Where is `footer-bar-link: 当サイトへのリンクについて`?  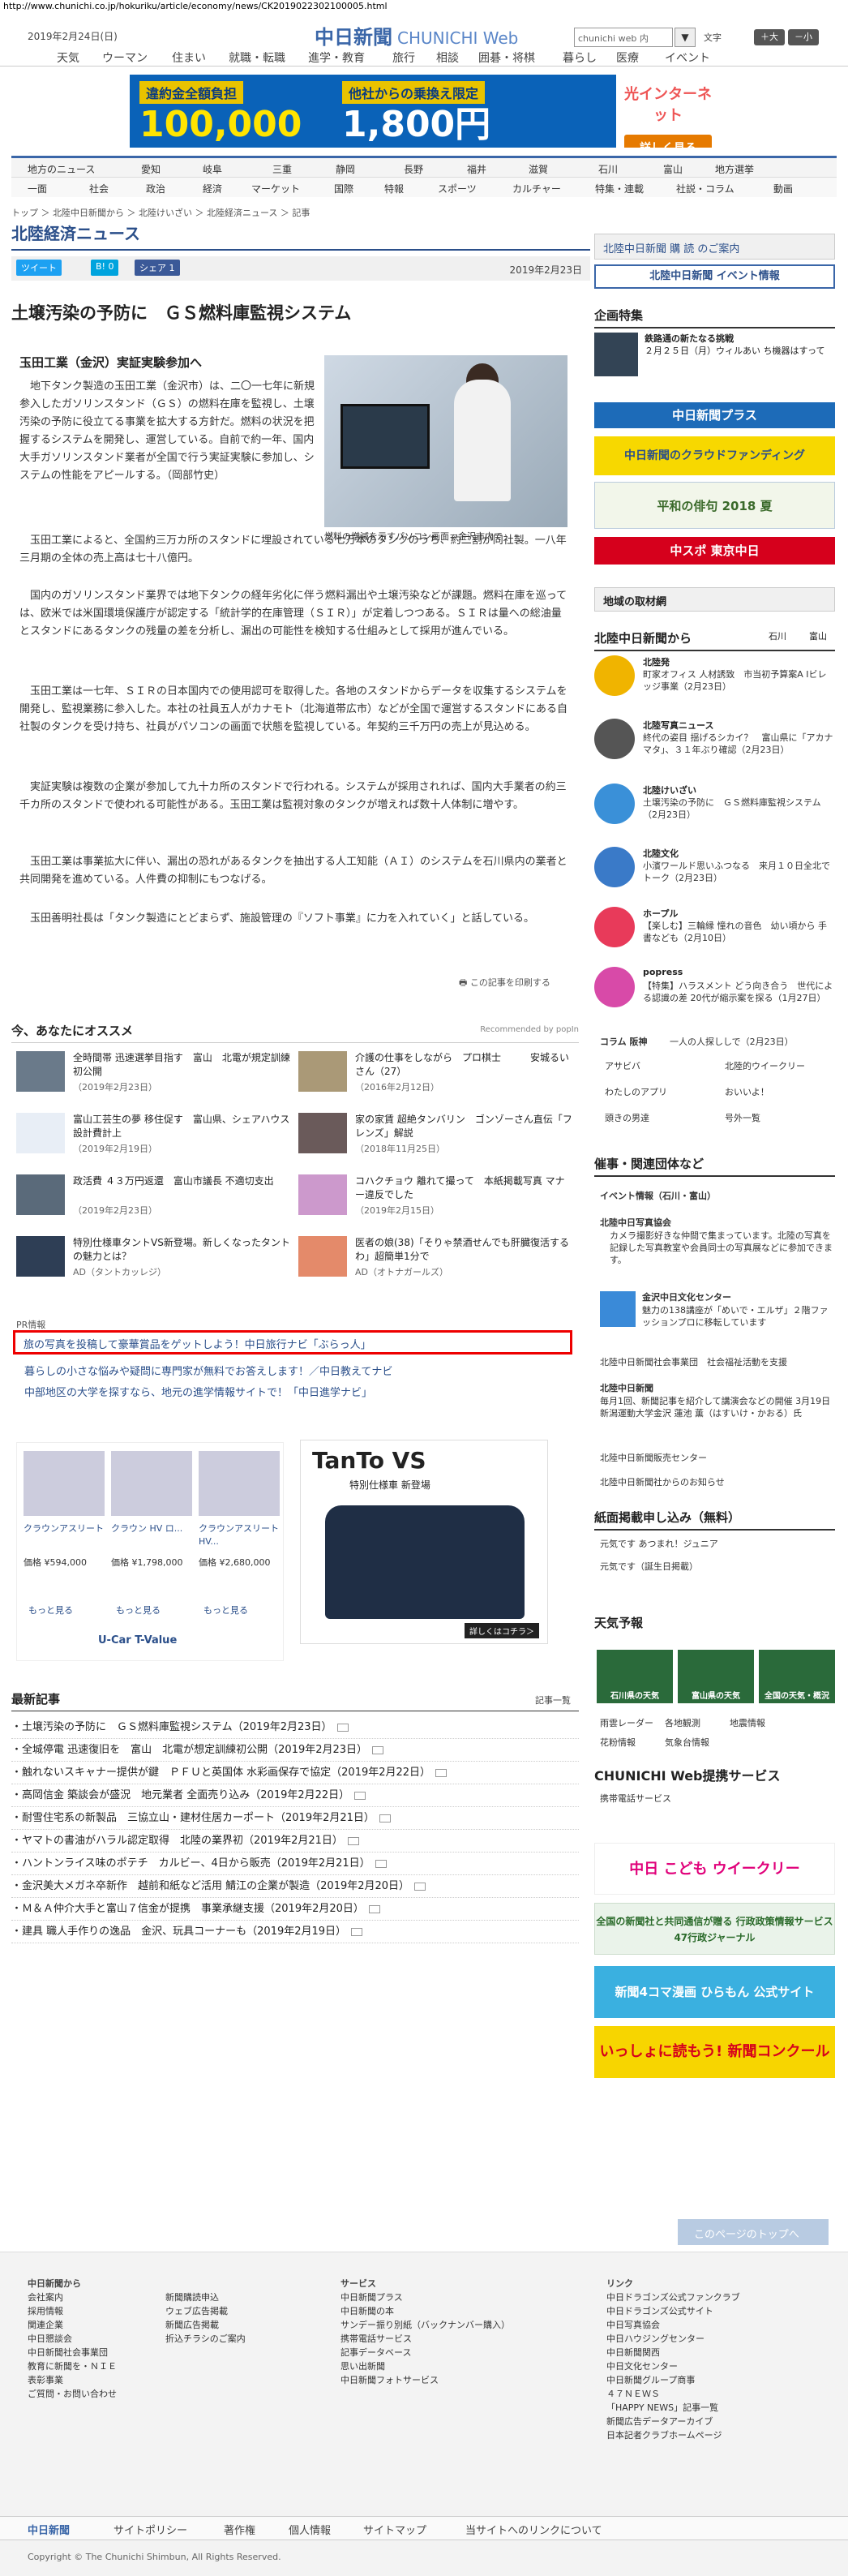 footer-bar-link: 当サイトへのリンクについて is located at coordinates (533, 2529).